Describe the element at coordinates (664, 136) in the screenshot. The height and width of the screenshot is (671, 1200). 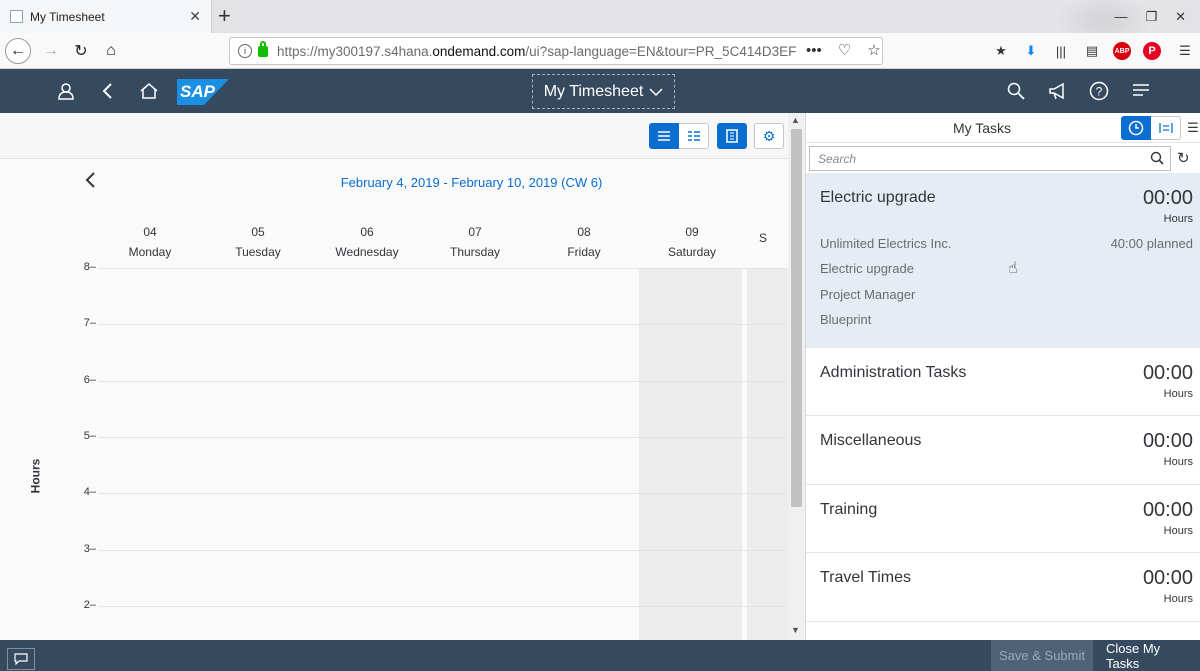
I see `calendar-view-toggle` at that location.